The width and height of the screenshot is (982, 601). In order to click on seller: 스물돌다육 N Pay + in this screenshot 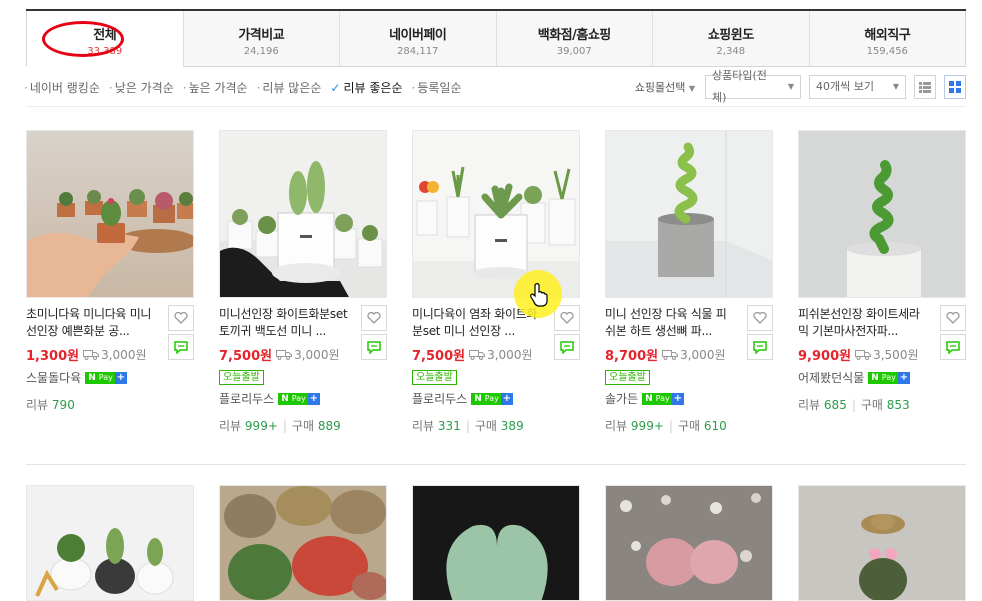, I will do `click(110, 377)`.